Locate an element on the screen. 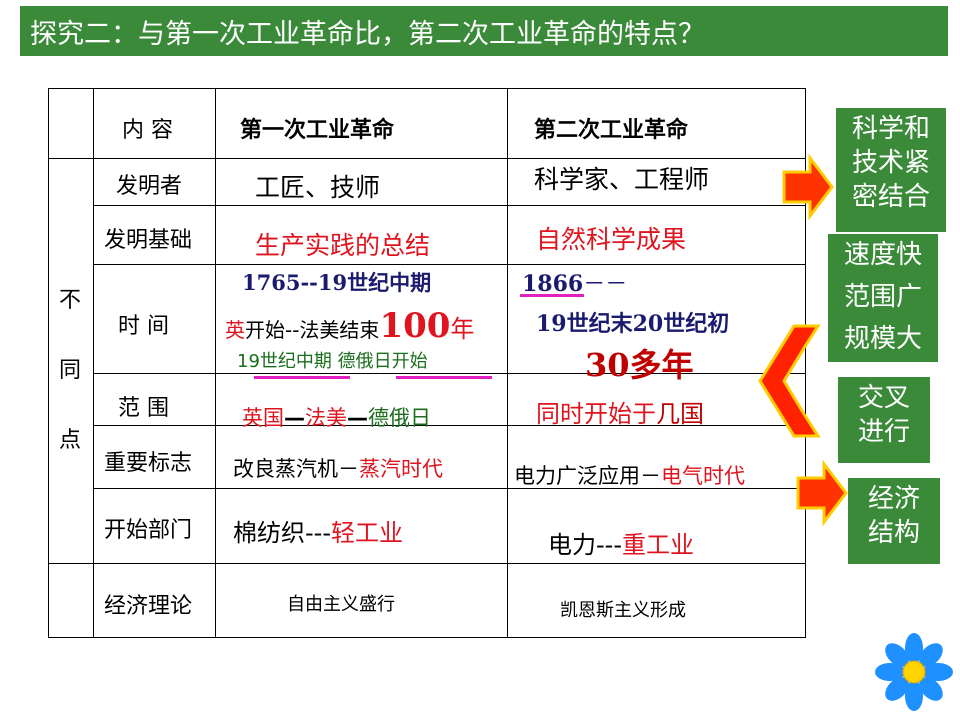 This screenshot has width=960, height=720. feature-box-economic-structure: 经济 结构 is located at coordinates (894, 521).